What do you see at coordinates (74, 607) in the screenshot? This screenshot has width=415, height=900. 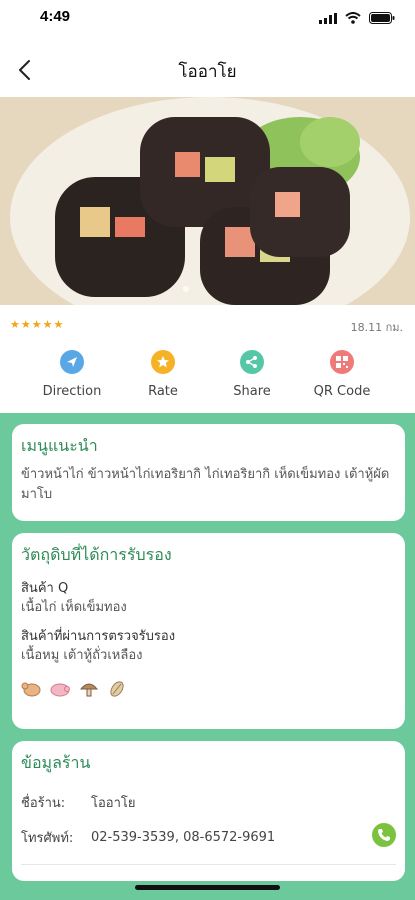 I see `q-product-text: เนื้อไก่ เห็ดเข็มทอง` at bounding box center [74, 607].